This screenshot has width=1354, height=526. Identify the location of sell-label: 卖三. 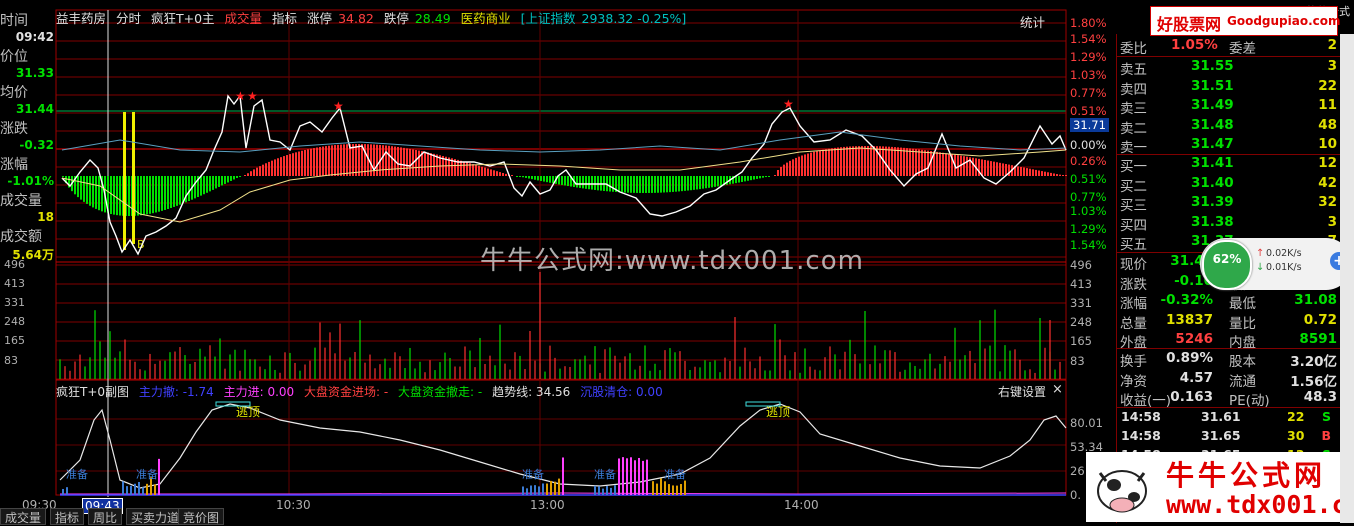
(1133, 109).